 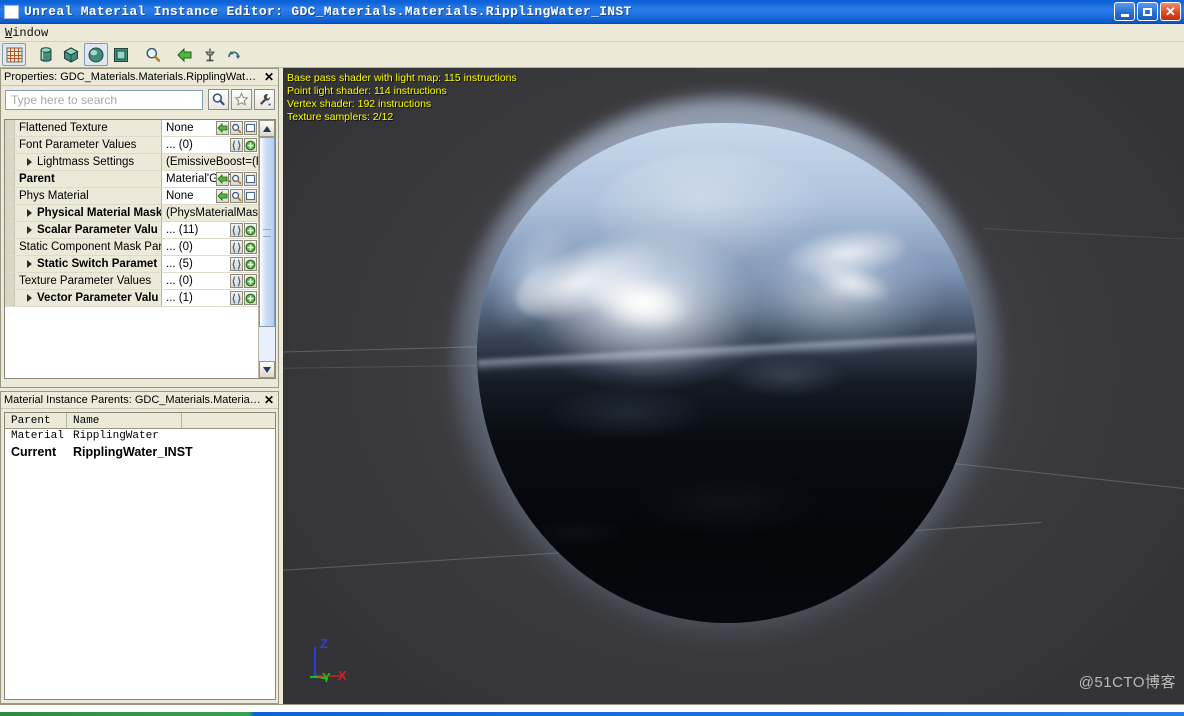 I want to click on minimize-icon, so click(x=1124, y=15).